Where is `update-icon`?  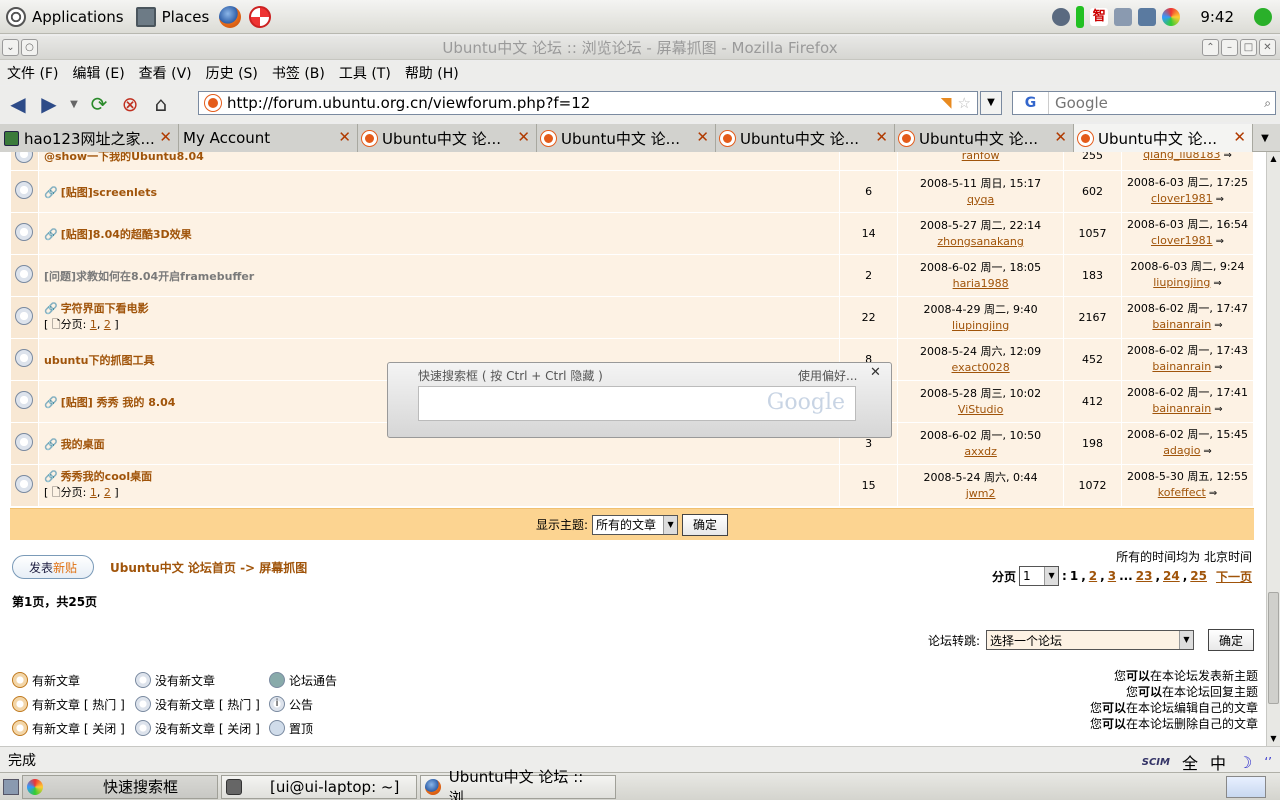 update-icon is located at coordinates (1123, 16).